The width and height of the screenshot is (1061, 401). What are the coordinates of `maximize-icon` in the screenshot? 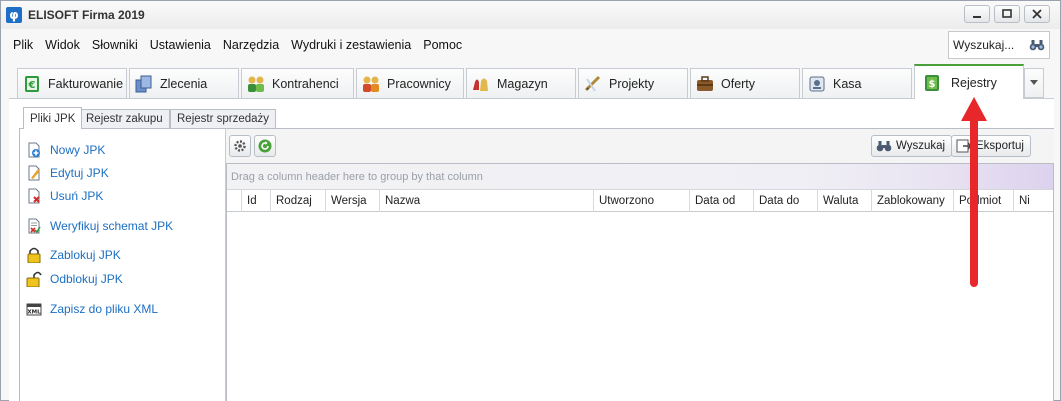 It's located at (1007, 13).